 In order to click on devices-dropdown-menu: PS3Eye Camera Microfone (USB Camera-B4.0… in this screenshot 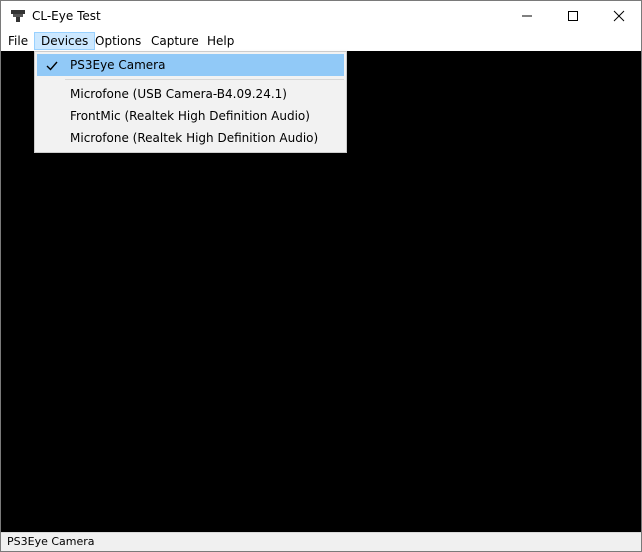, I will do `click(190, 102)`.